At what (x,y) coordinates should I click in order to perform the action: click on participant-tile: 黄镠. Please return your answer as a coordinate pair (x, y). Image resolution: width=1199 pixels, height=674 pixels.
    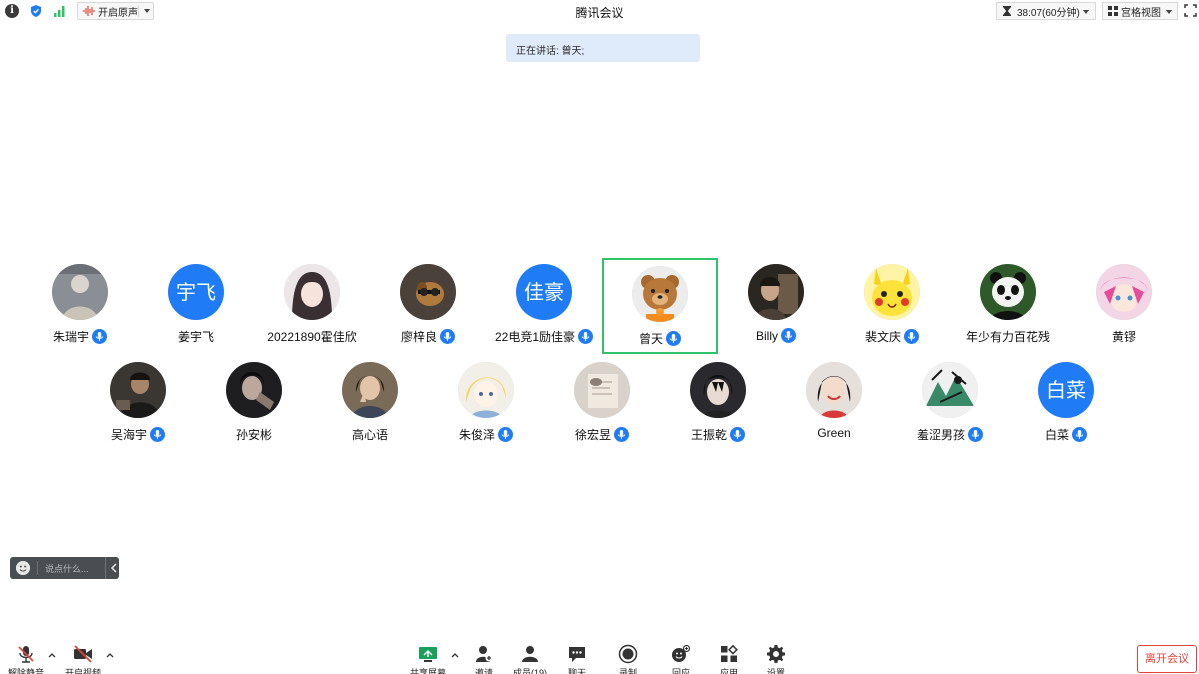
    Looking at the image, I should click on (1124, 304).